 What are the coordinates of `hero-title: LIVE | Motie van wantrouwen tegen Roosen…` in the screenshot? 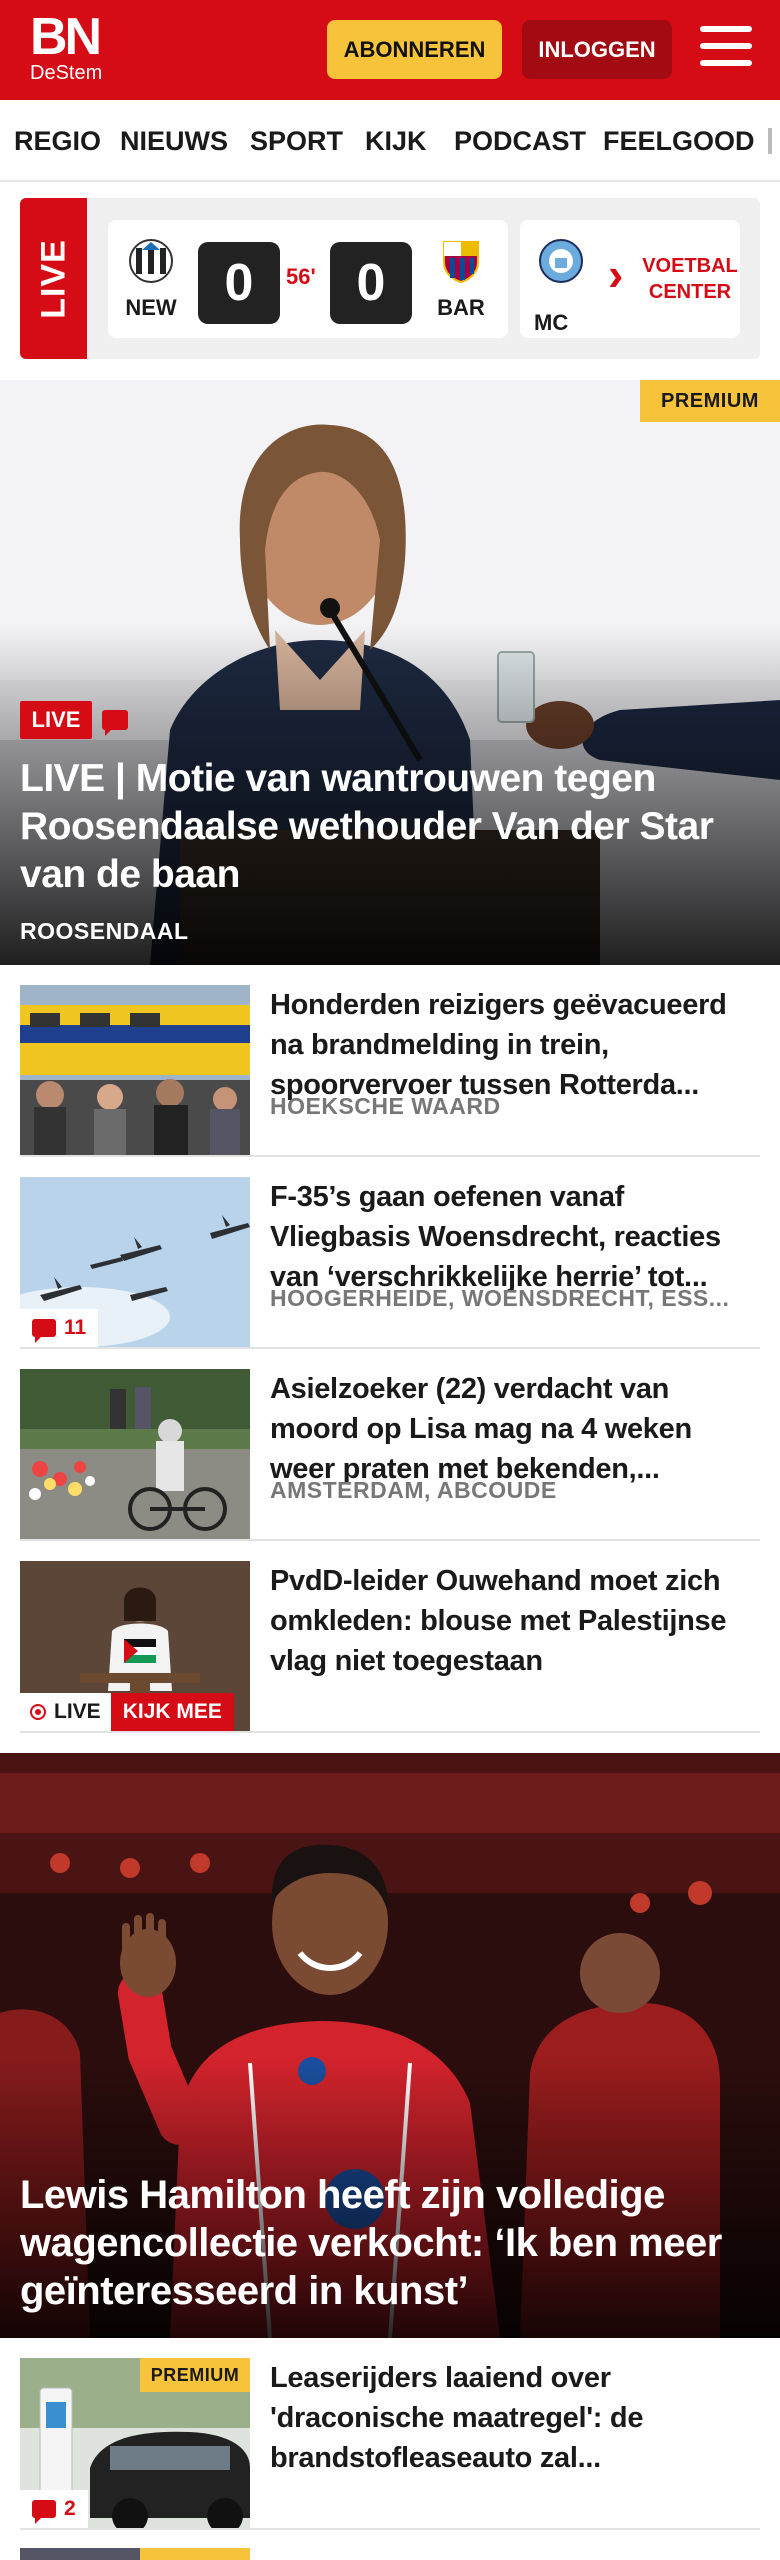 It's located at (390, 827).